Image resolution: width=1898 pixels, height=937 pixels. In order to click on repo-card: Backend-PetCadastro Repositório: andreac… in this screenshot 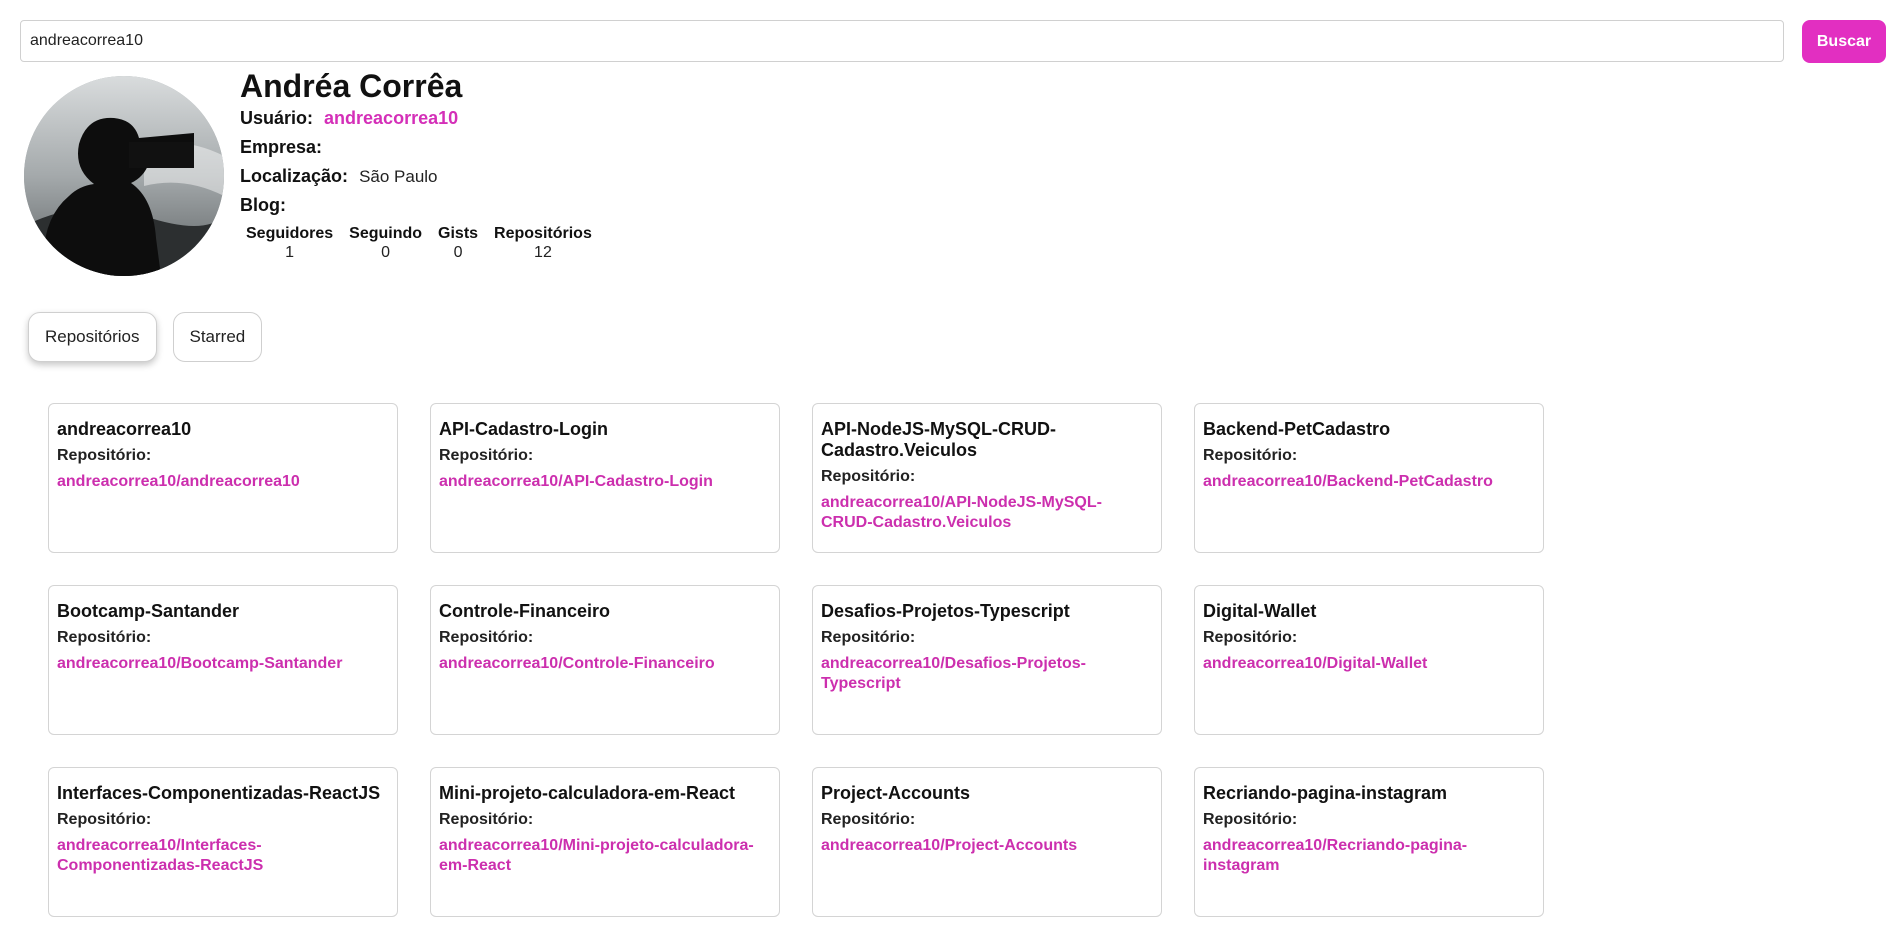, I will do `click(1369, 478)`.